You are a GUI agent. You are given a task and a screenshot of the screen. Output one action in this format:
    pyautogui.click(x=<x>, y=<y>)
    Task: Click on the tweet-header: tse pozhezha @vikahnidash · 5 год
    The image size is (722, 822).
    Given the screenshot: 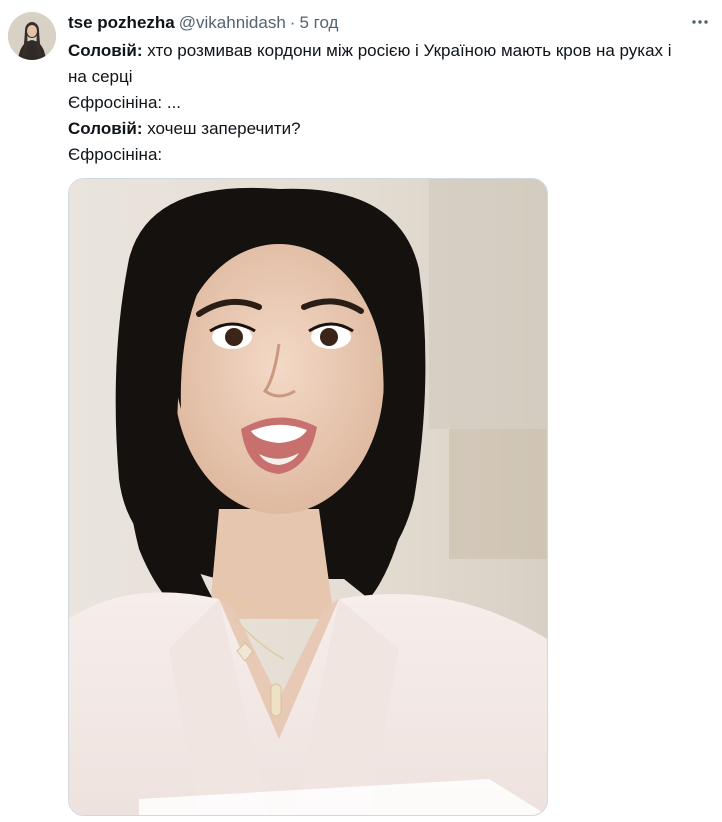 What is the action you would take?
    pyautogui.click(x=203, y=23)
    